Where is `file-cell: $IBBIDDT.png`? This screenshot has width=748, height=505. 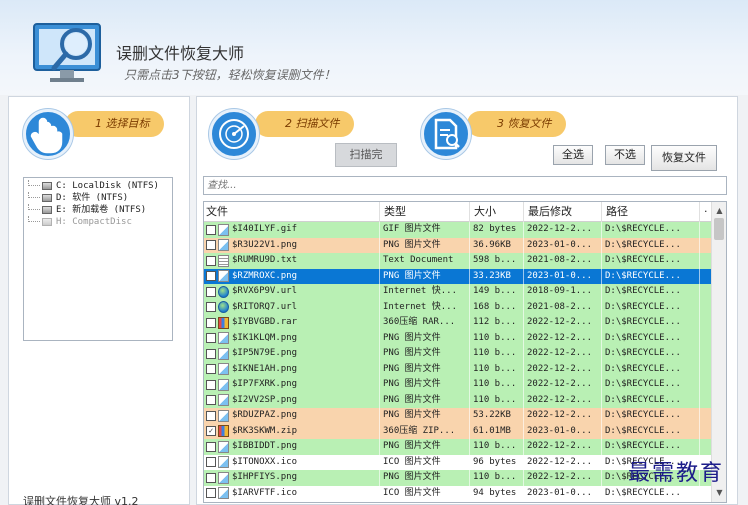
file-cell: $IBBIDDT.png is located at coordinates (292, 447).